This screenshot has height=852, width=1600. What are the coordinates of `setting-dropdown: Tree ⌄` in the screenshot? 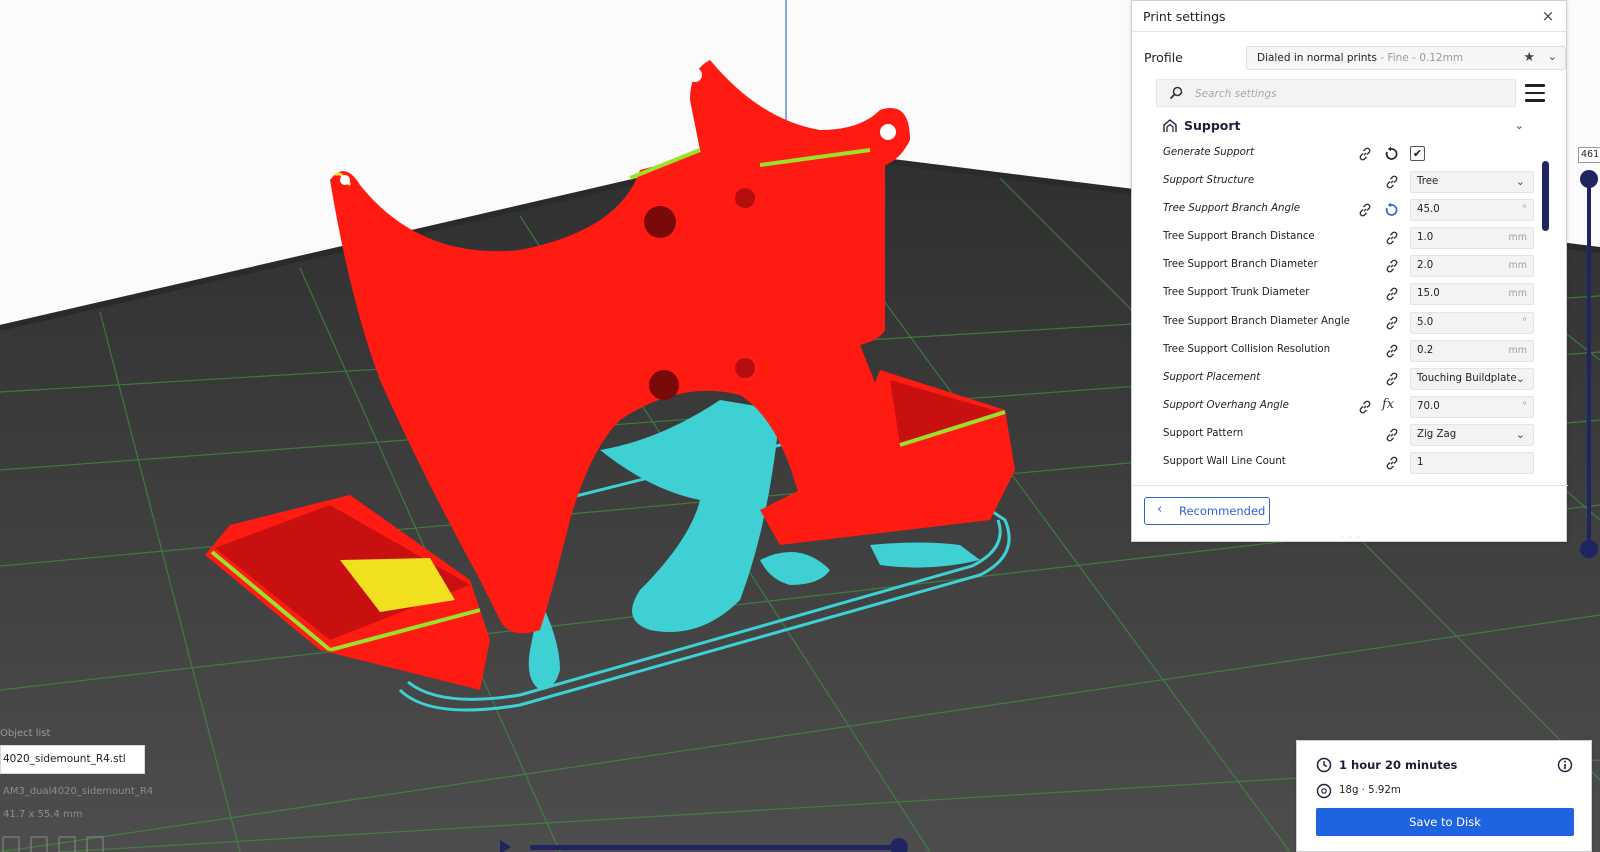 It's located at (1472, 182).